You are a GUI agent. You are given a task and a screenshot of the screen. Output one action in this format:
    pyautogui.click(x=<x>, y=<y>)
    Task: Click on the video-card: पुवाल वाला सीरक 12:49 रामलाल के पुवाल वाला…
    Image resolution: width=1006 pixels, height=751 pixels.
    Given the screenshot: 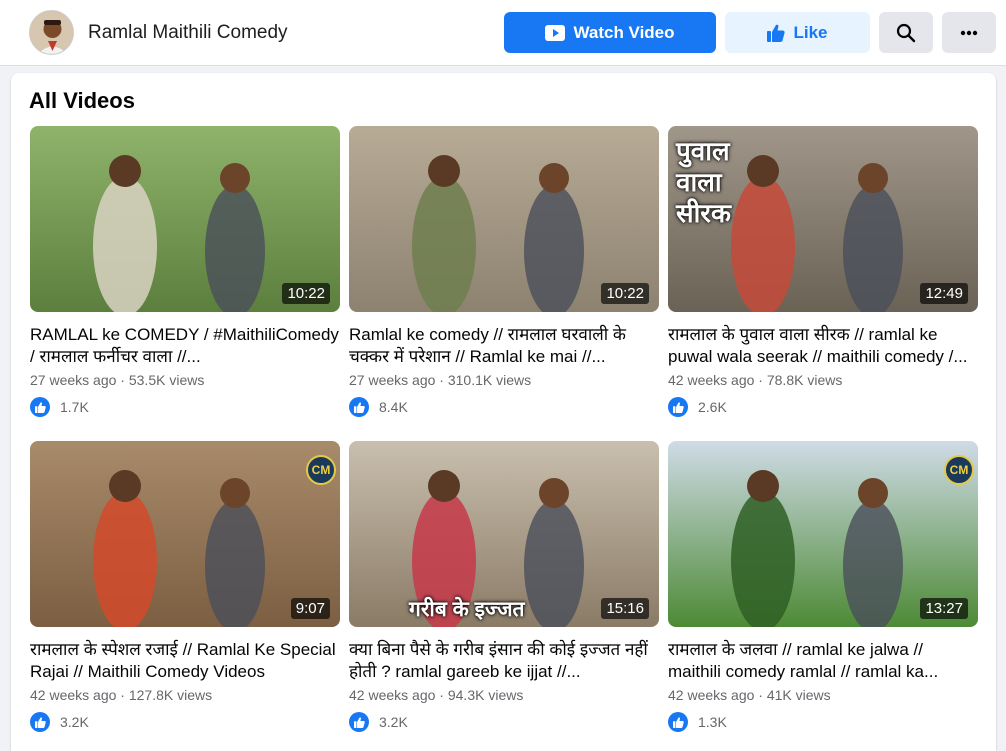 What is the action you would take?
    pyautogui.click(x=823, y=271)
    